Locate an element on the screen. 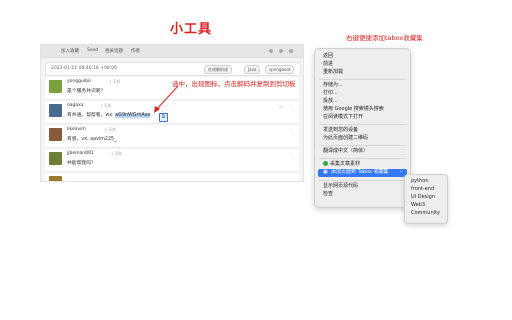 This screenshot has width=512, height=320. menu-item-collect-article: 采集文章素材 is located at coordinates (341, 164).